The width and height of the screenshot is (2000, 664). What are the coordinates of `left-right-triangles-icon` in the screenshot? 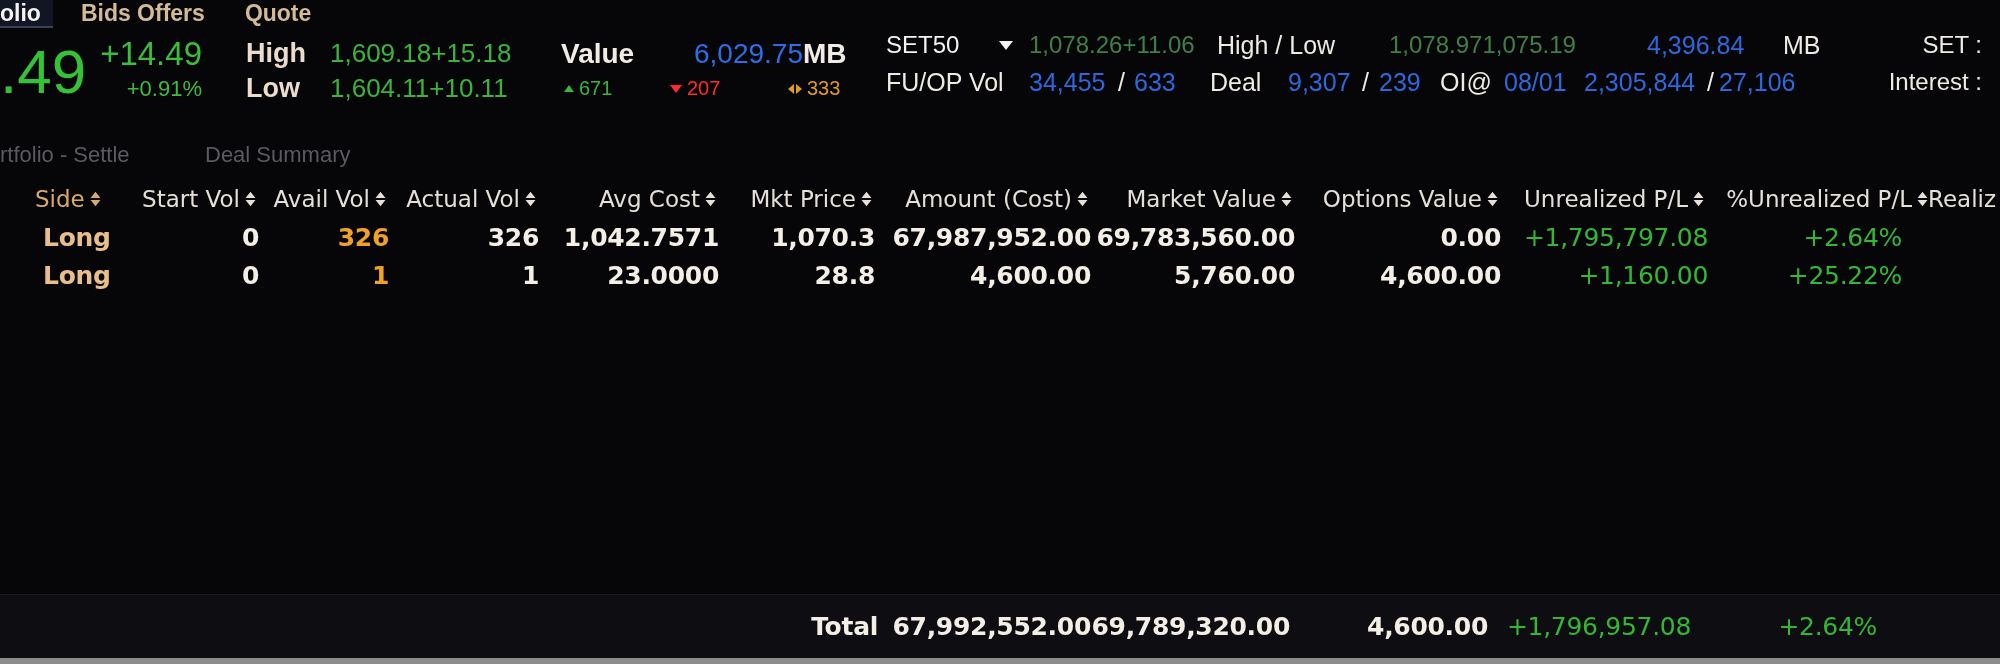 It's located at (795, 88).